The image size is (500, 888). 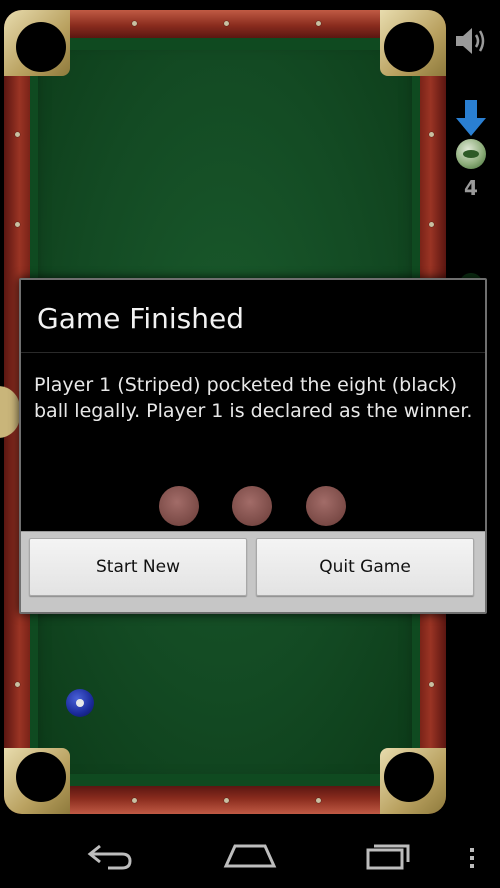 What do you see at coordinates (409, 777) in the screenshot?
I see `pocket-bottom-right` at bounding box center [409, 777].